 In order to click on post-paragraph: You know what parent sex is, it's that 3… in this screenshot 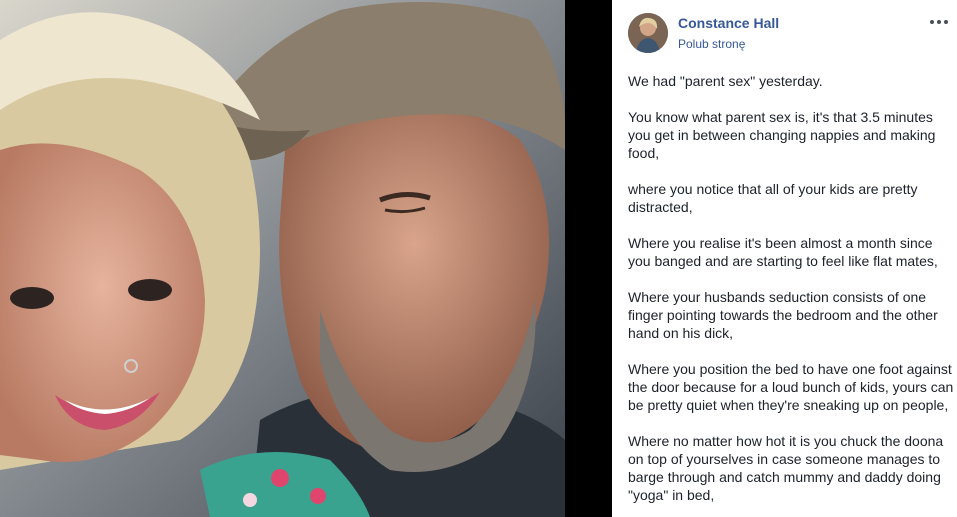, I will do `click(782, 135)`.